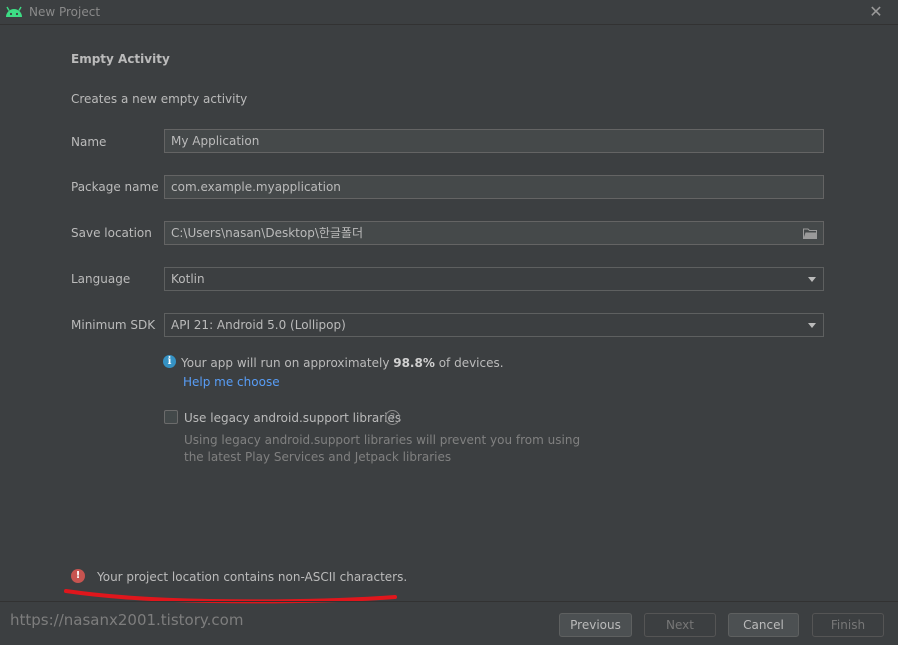  What do you see at coordinates (120, 59) in the screenshot?
I see `template-heading: Empty Activity` at bounding box center [120, 59].